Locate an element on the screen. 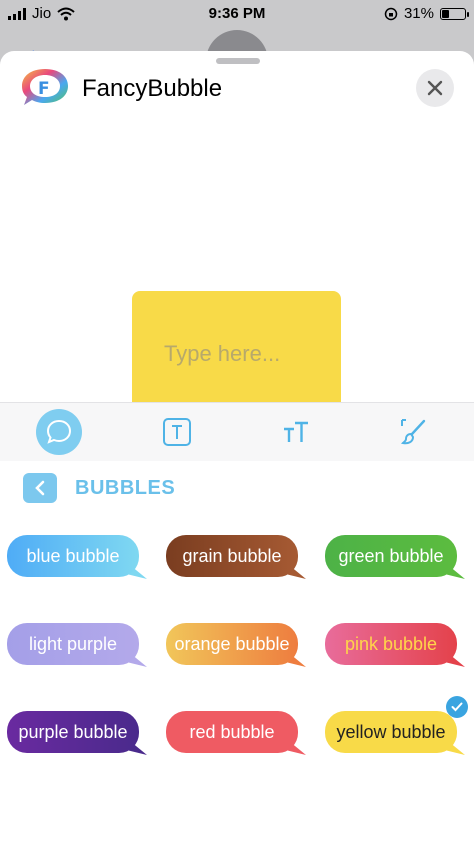 This screenshot has height=843, width=474. bubble-option: purple bubble is located at coordinates (77, 734).